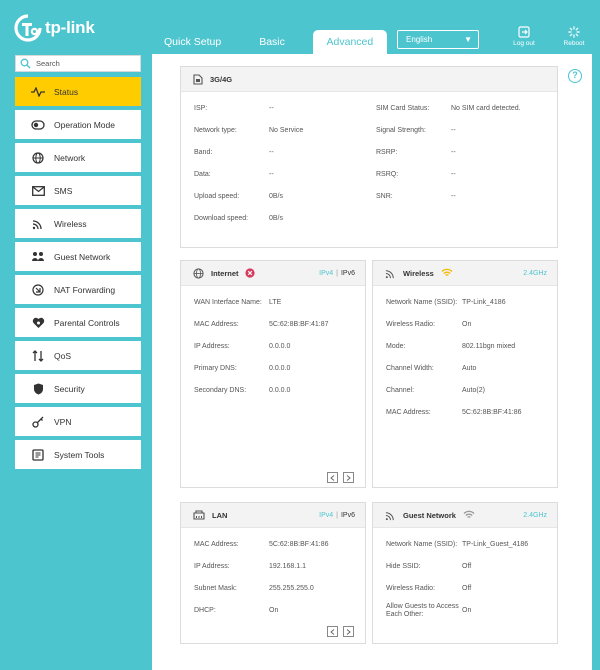 This screenshot has width=600, height=670. Describe the element at coordinates (291, 588) in the screenshot. I see `info-value: 255.255.255.0` at that location.